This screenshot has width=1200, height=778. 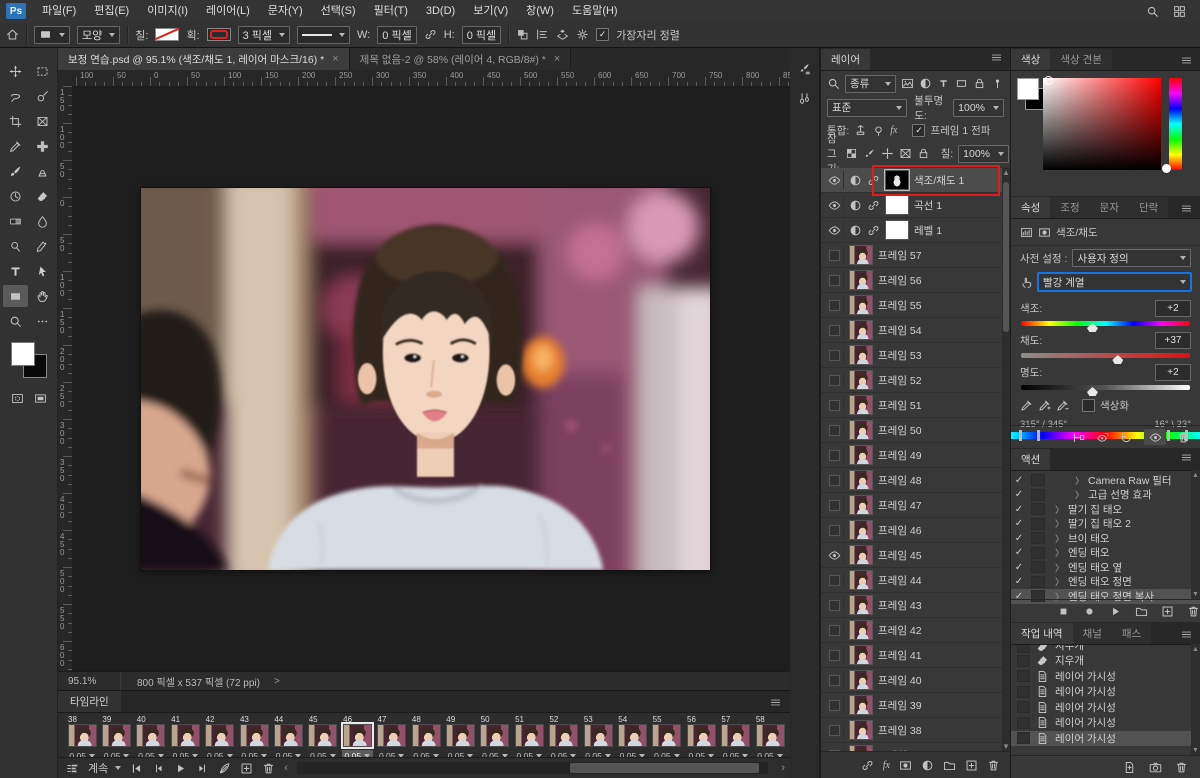 I want to click on timeline-frame: 52 0.05, so click(x=563, y=738).